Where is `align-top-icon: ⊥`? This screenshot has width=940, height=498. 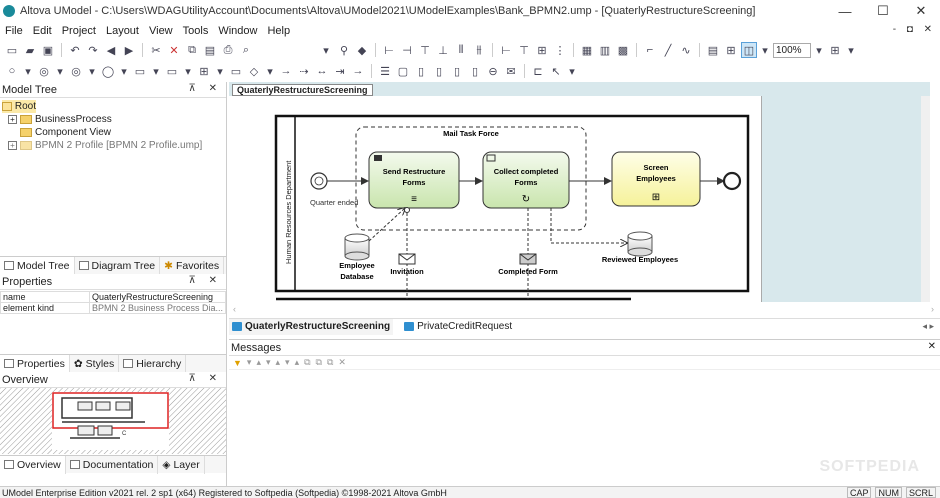 align-top-icon: ⊥ is located at coordinates (443, 50).